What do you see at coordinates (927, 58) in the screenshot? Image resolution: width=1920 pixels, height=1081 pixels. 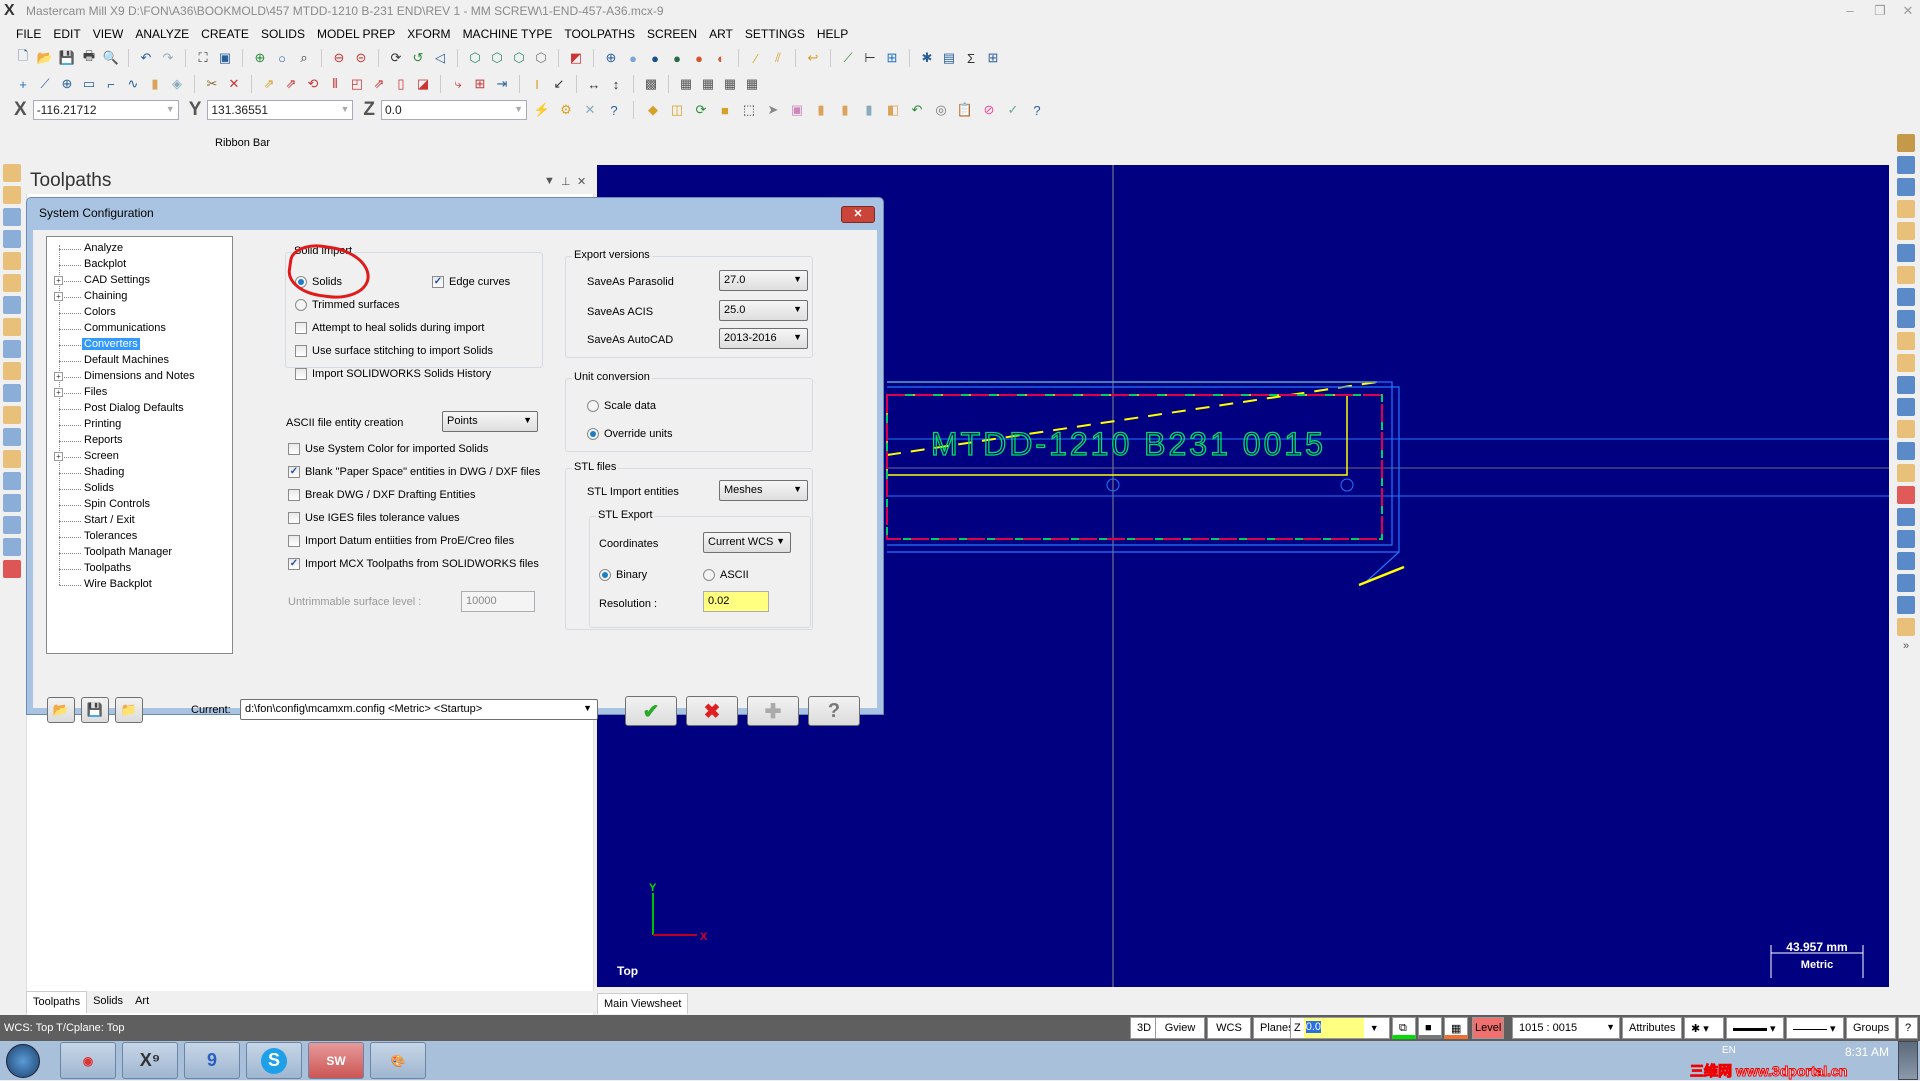 I see `toolpath-manager-icon: ✱` at bounding box center [927, 58].